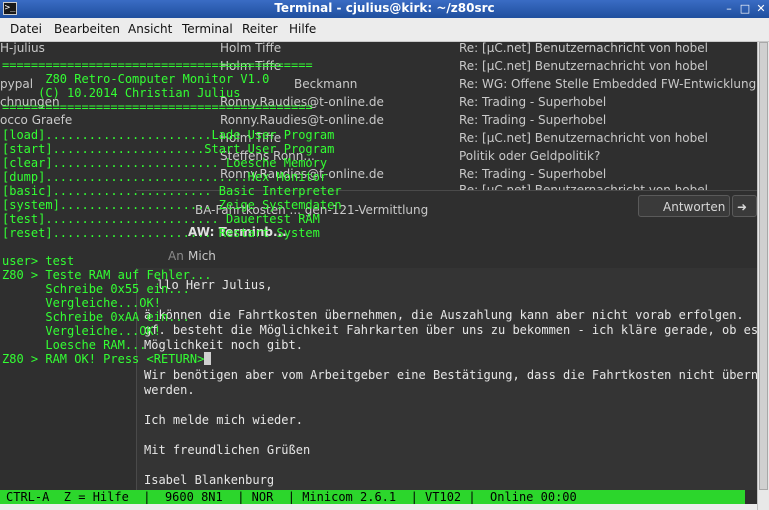 This screenshot has height=510, width=769. What do you see at coordinates (87, 29) in the screenshot?
I see `menu-bearbeiten: Bearbeiten` at bounding box center [87, 29].